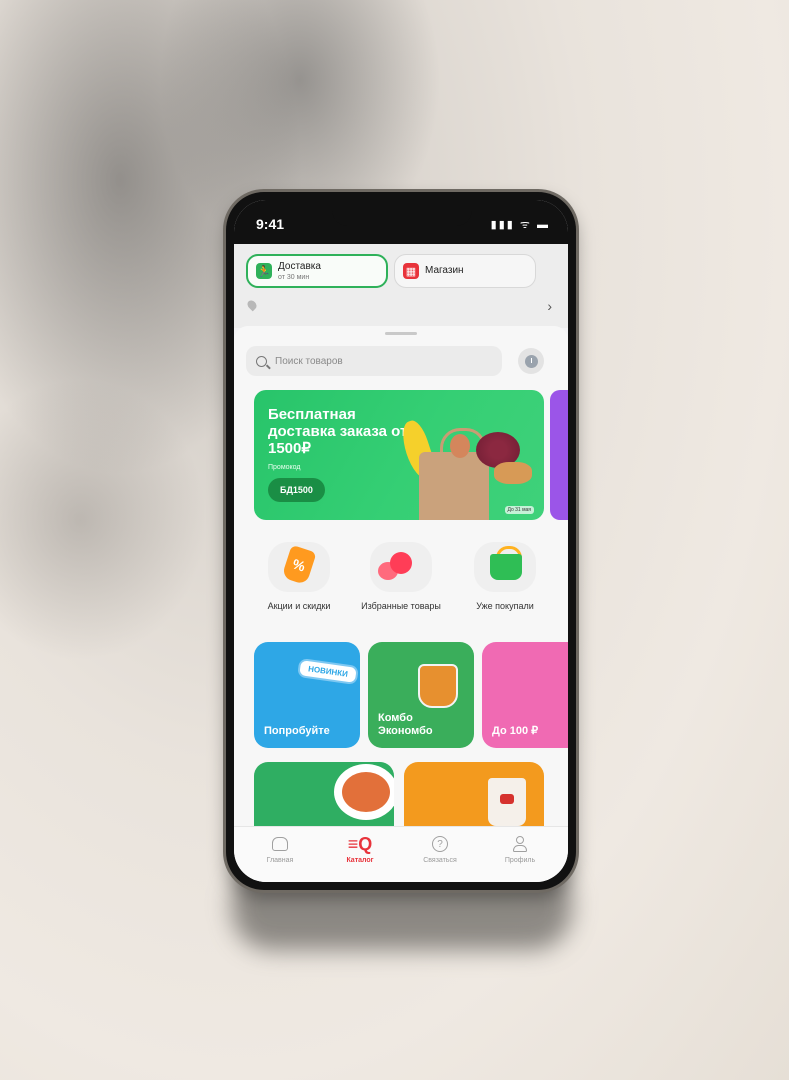 The image size is (789, 1080). I want to click on quick-link-purchased: Уже покупали, so click(505, 577).